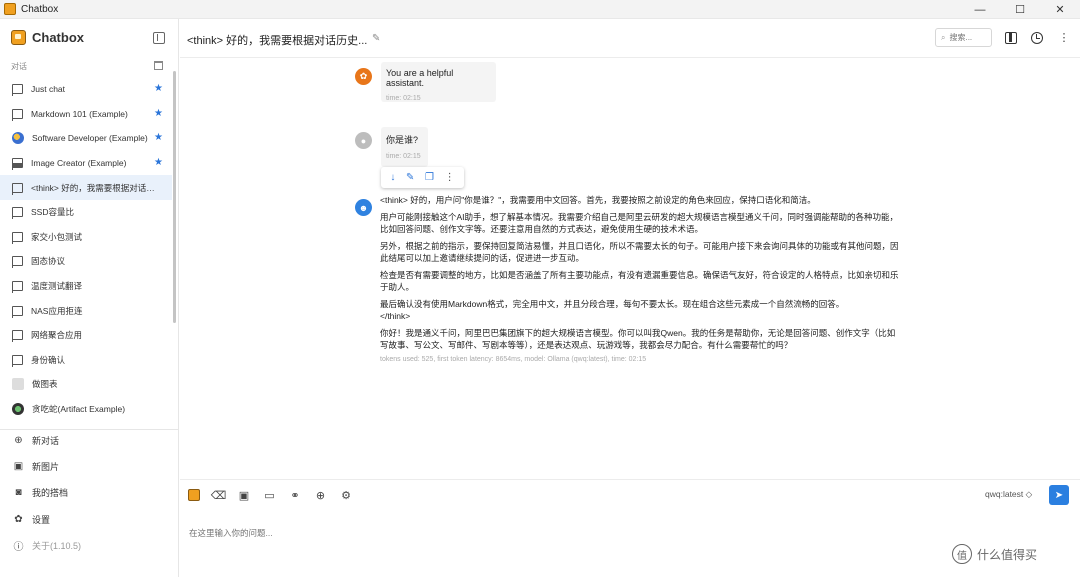 The height and width of the screenshot is (577, 1080). I want to click on conversation-item: 身份确认, so click(86, 360).